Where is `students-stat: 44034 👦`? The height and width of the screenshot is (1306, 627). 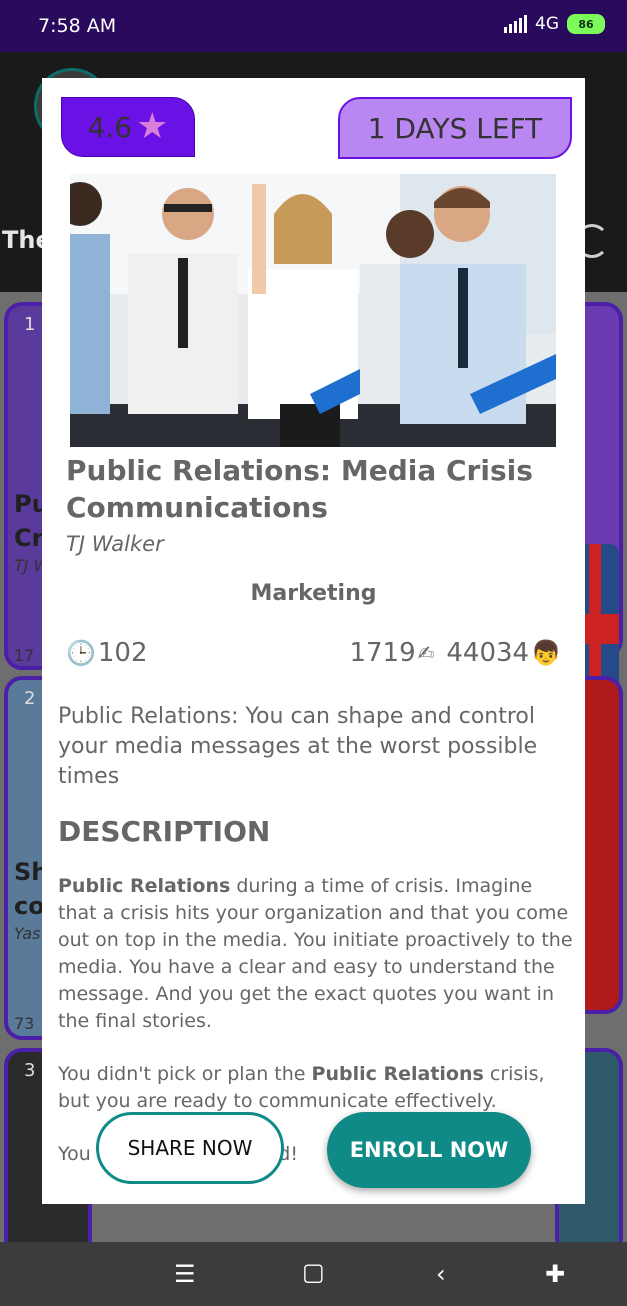 students-stat: 44034 👦 is located at coordinates (503, 653).